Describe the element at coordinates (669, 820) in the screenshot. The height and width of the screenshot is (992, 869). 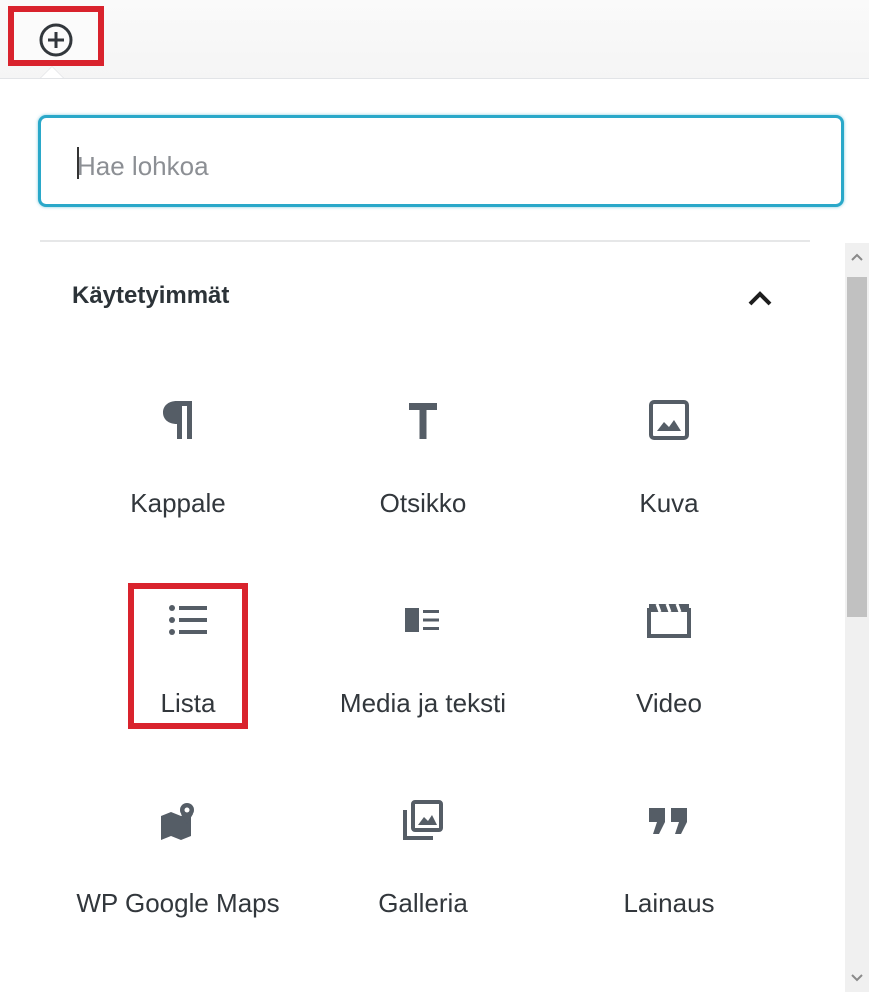
I see `quote-icon` at that location.